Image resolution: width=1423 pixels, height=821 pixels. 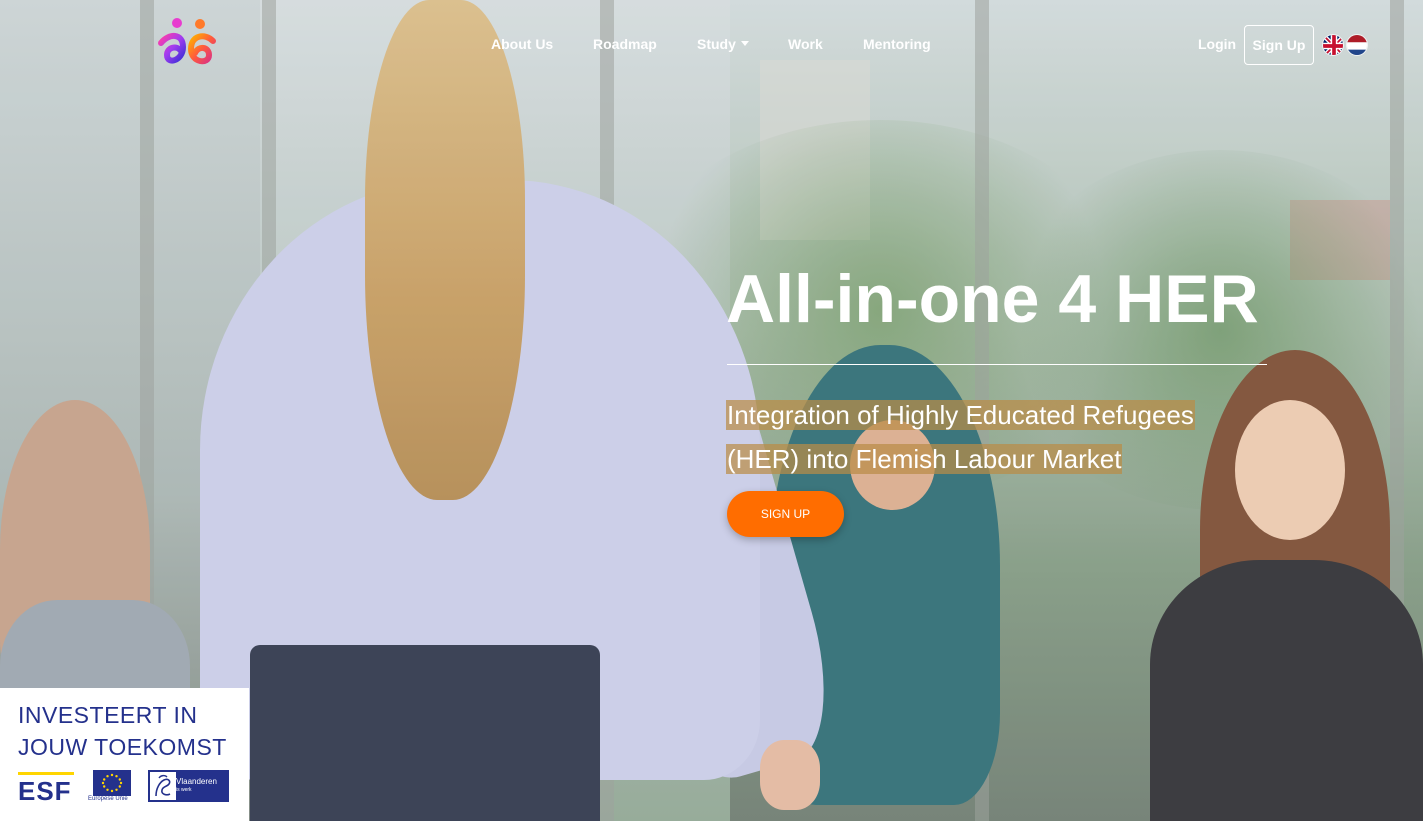 I want to click on hero-title: All-in-one 4 HER, so click(x=992, y=299).